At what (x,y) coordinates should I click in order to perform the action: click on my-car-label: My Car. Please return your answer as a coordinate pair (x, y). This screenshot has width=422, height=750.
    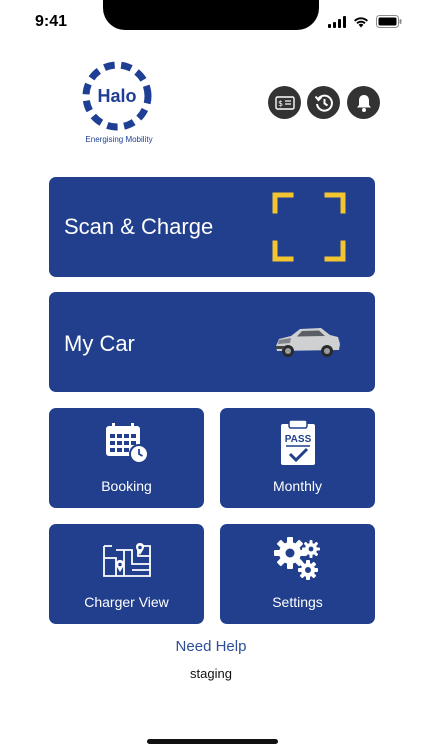
    Looking at the image, I should click on (99, 343).